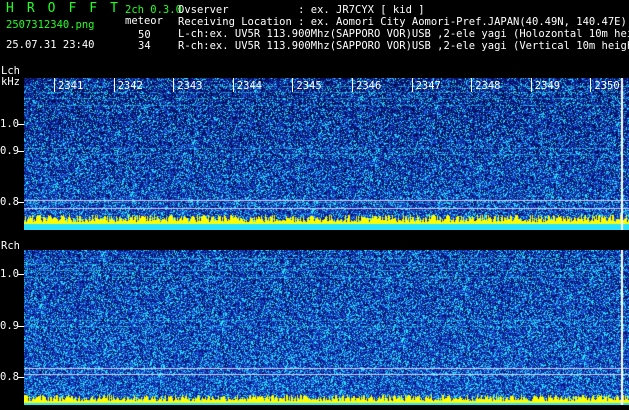  I want to click on lch-unit: kHz, so click(10, 82).